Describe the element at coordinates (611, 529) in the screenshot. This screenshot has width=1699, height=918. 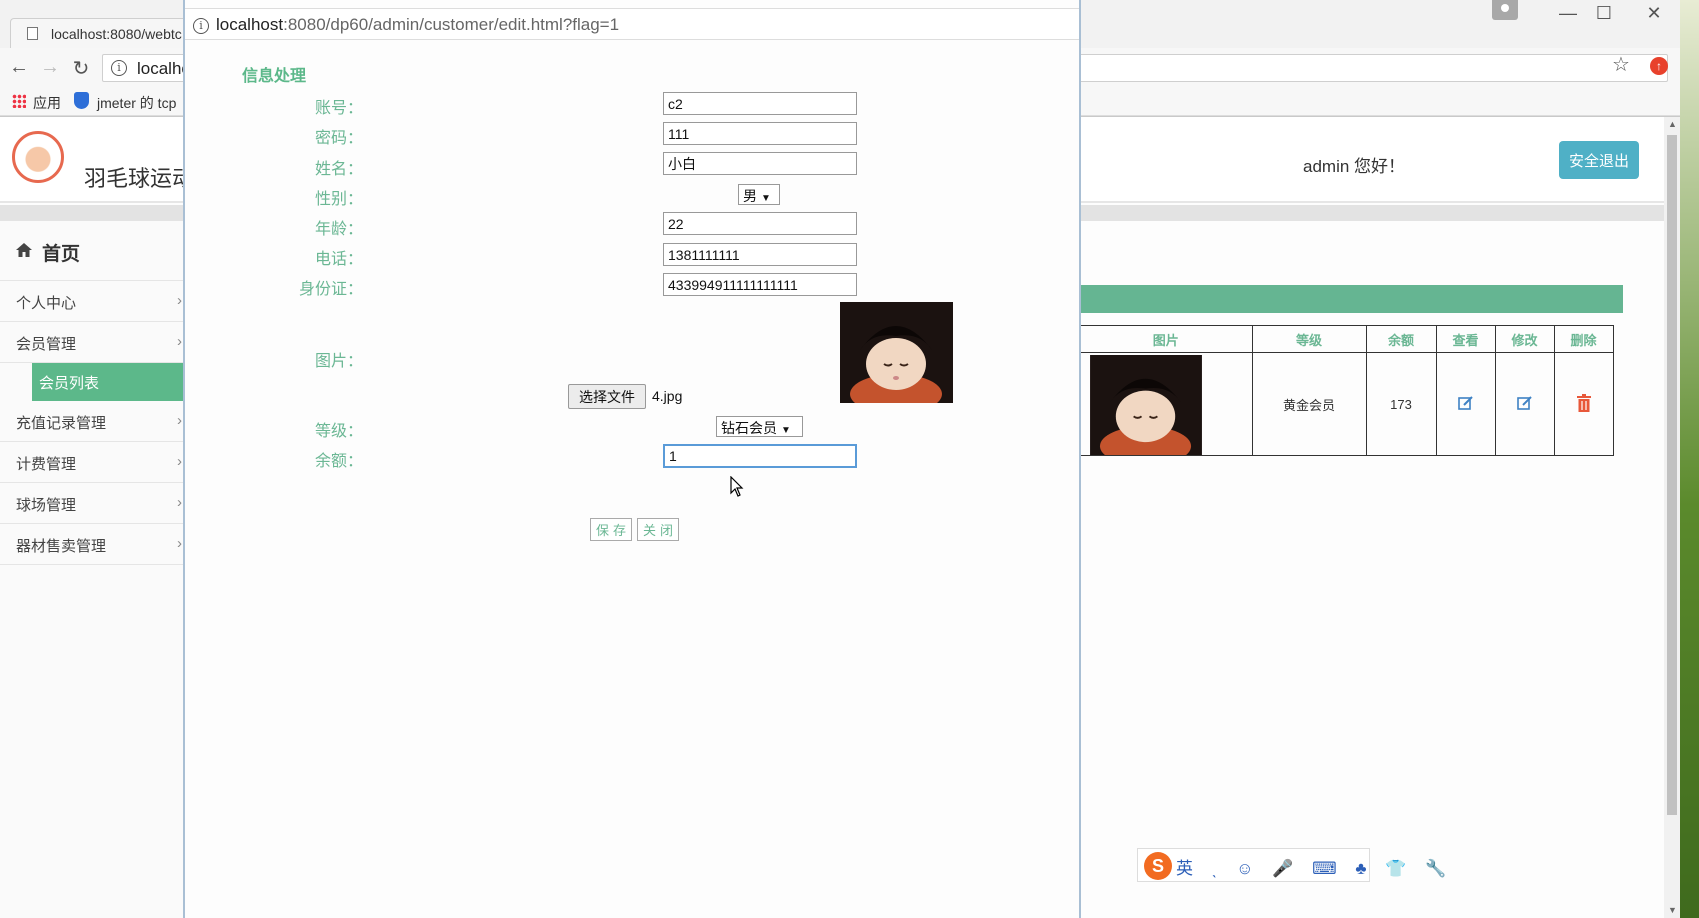
I see `save-button: 保存` at that location.